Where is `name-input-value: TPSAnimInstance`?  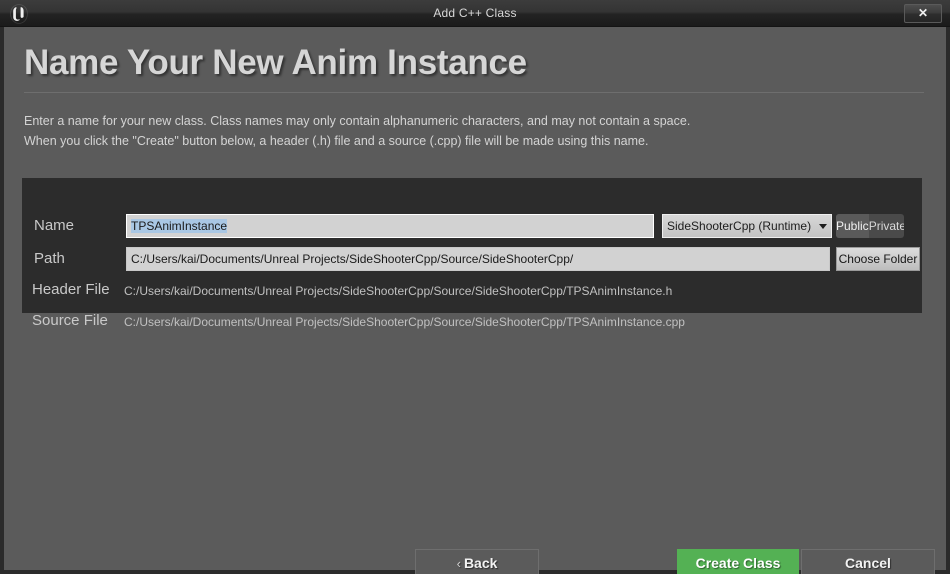
name-input-value: TPSAnimInstance is located at coordinates (179, 226).